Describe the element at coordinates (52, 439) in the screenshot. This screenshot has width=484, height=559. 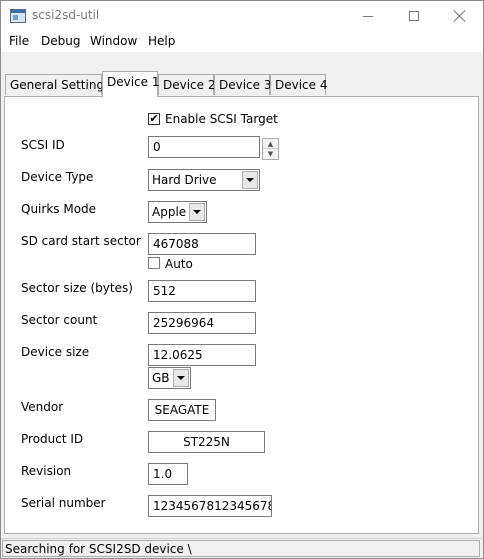
I see `product-id-label: Product ID` at that location.